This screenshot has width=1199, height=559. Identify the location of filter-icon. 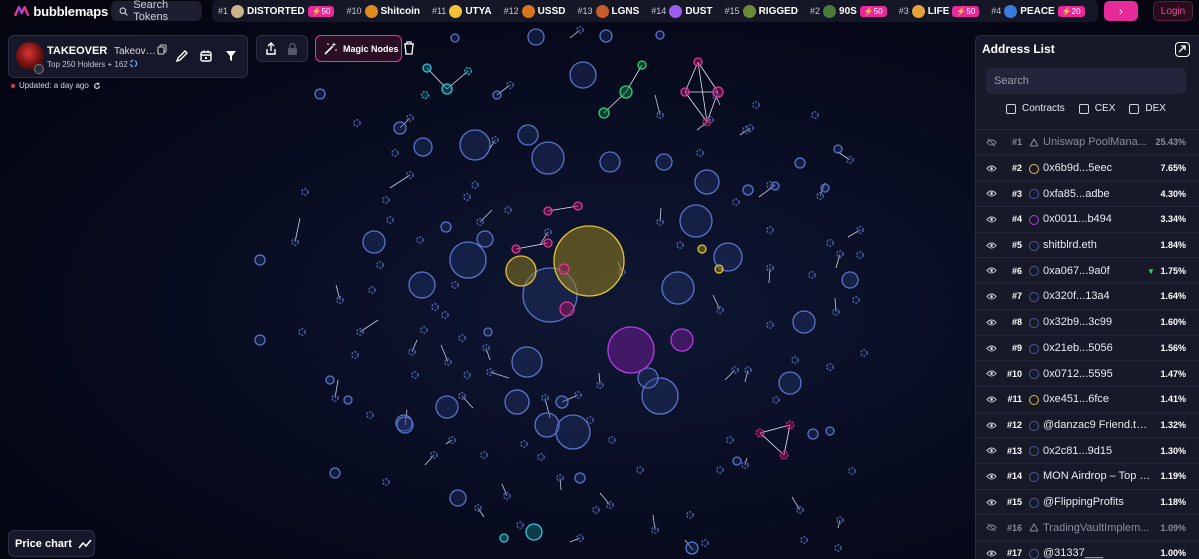
(231, 56).